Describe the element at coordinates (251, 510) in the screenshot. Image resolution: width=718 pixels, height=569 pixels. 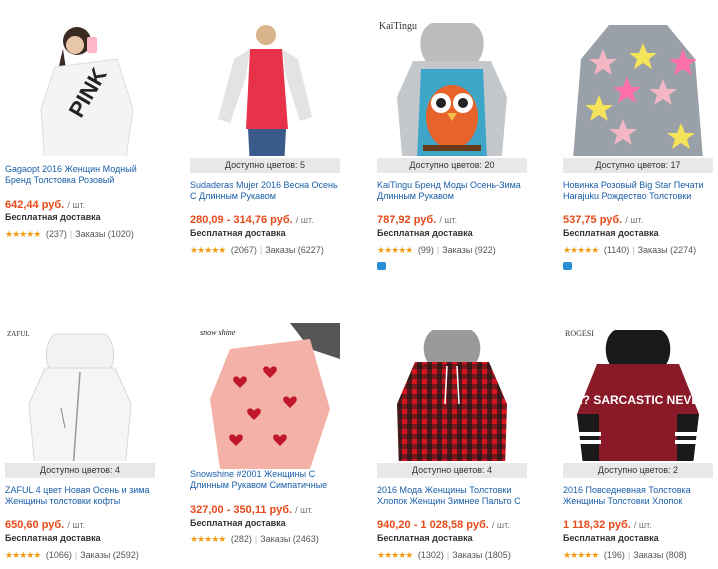
I see `product-price: 327,00 - 350,11 руб. / шт.` at that location.